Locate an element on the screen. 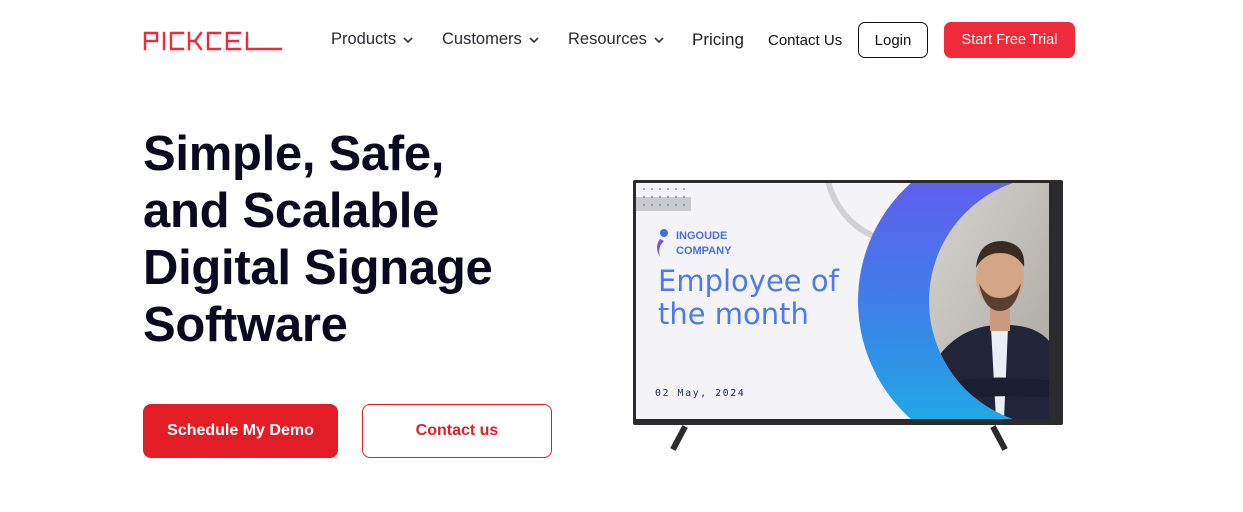 The width and height of the screenshot is (1243, 512). nav-contact-us: Contact Us is located at coordinates (805, 40).